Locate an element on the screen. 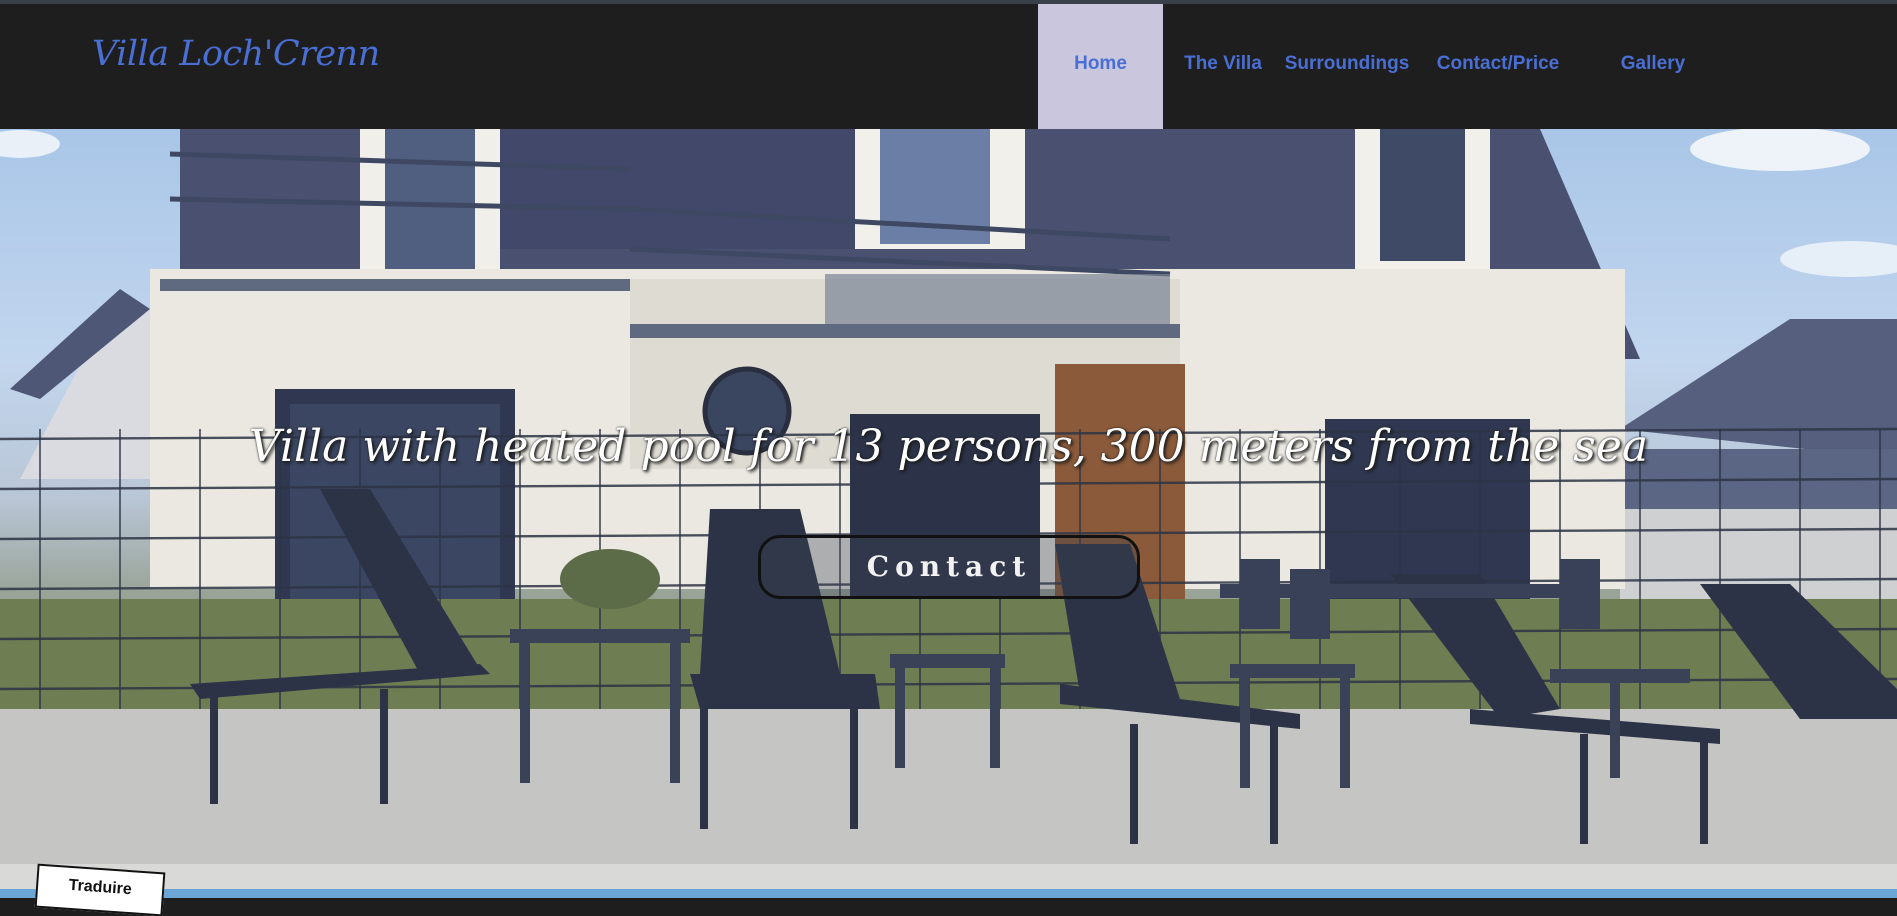  nav-item-gallery: Gallery is located at coordinates (1653, 66).